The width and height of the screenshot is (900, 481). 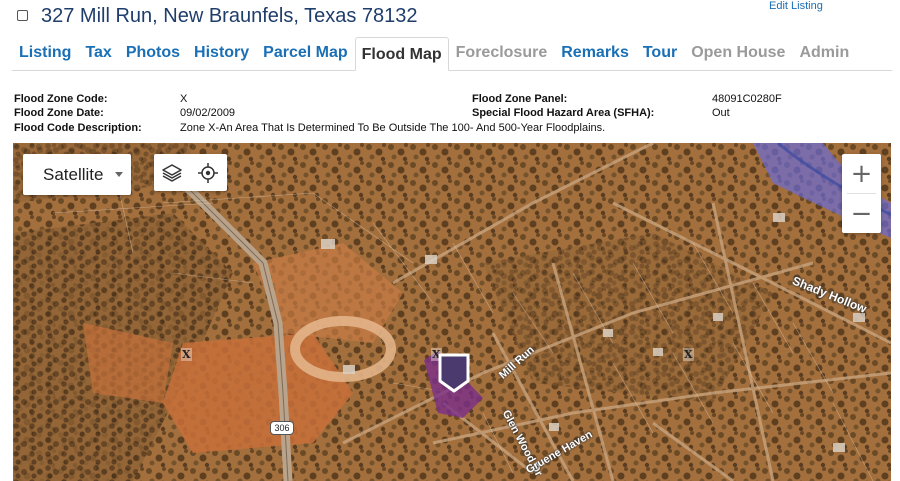 What do you see at coordinates (153, 53) in the screenshot?
I see `tab-photos: Photos` at bounding box center [153, 53].